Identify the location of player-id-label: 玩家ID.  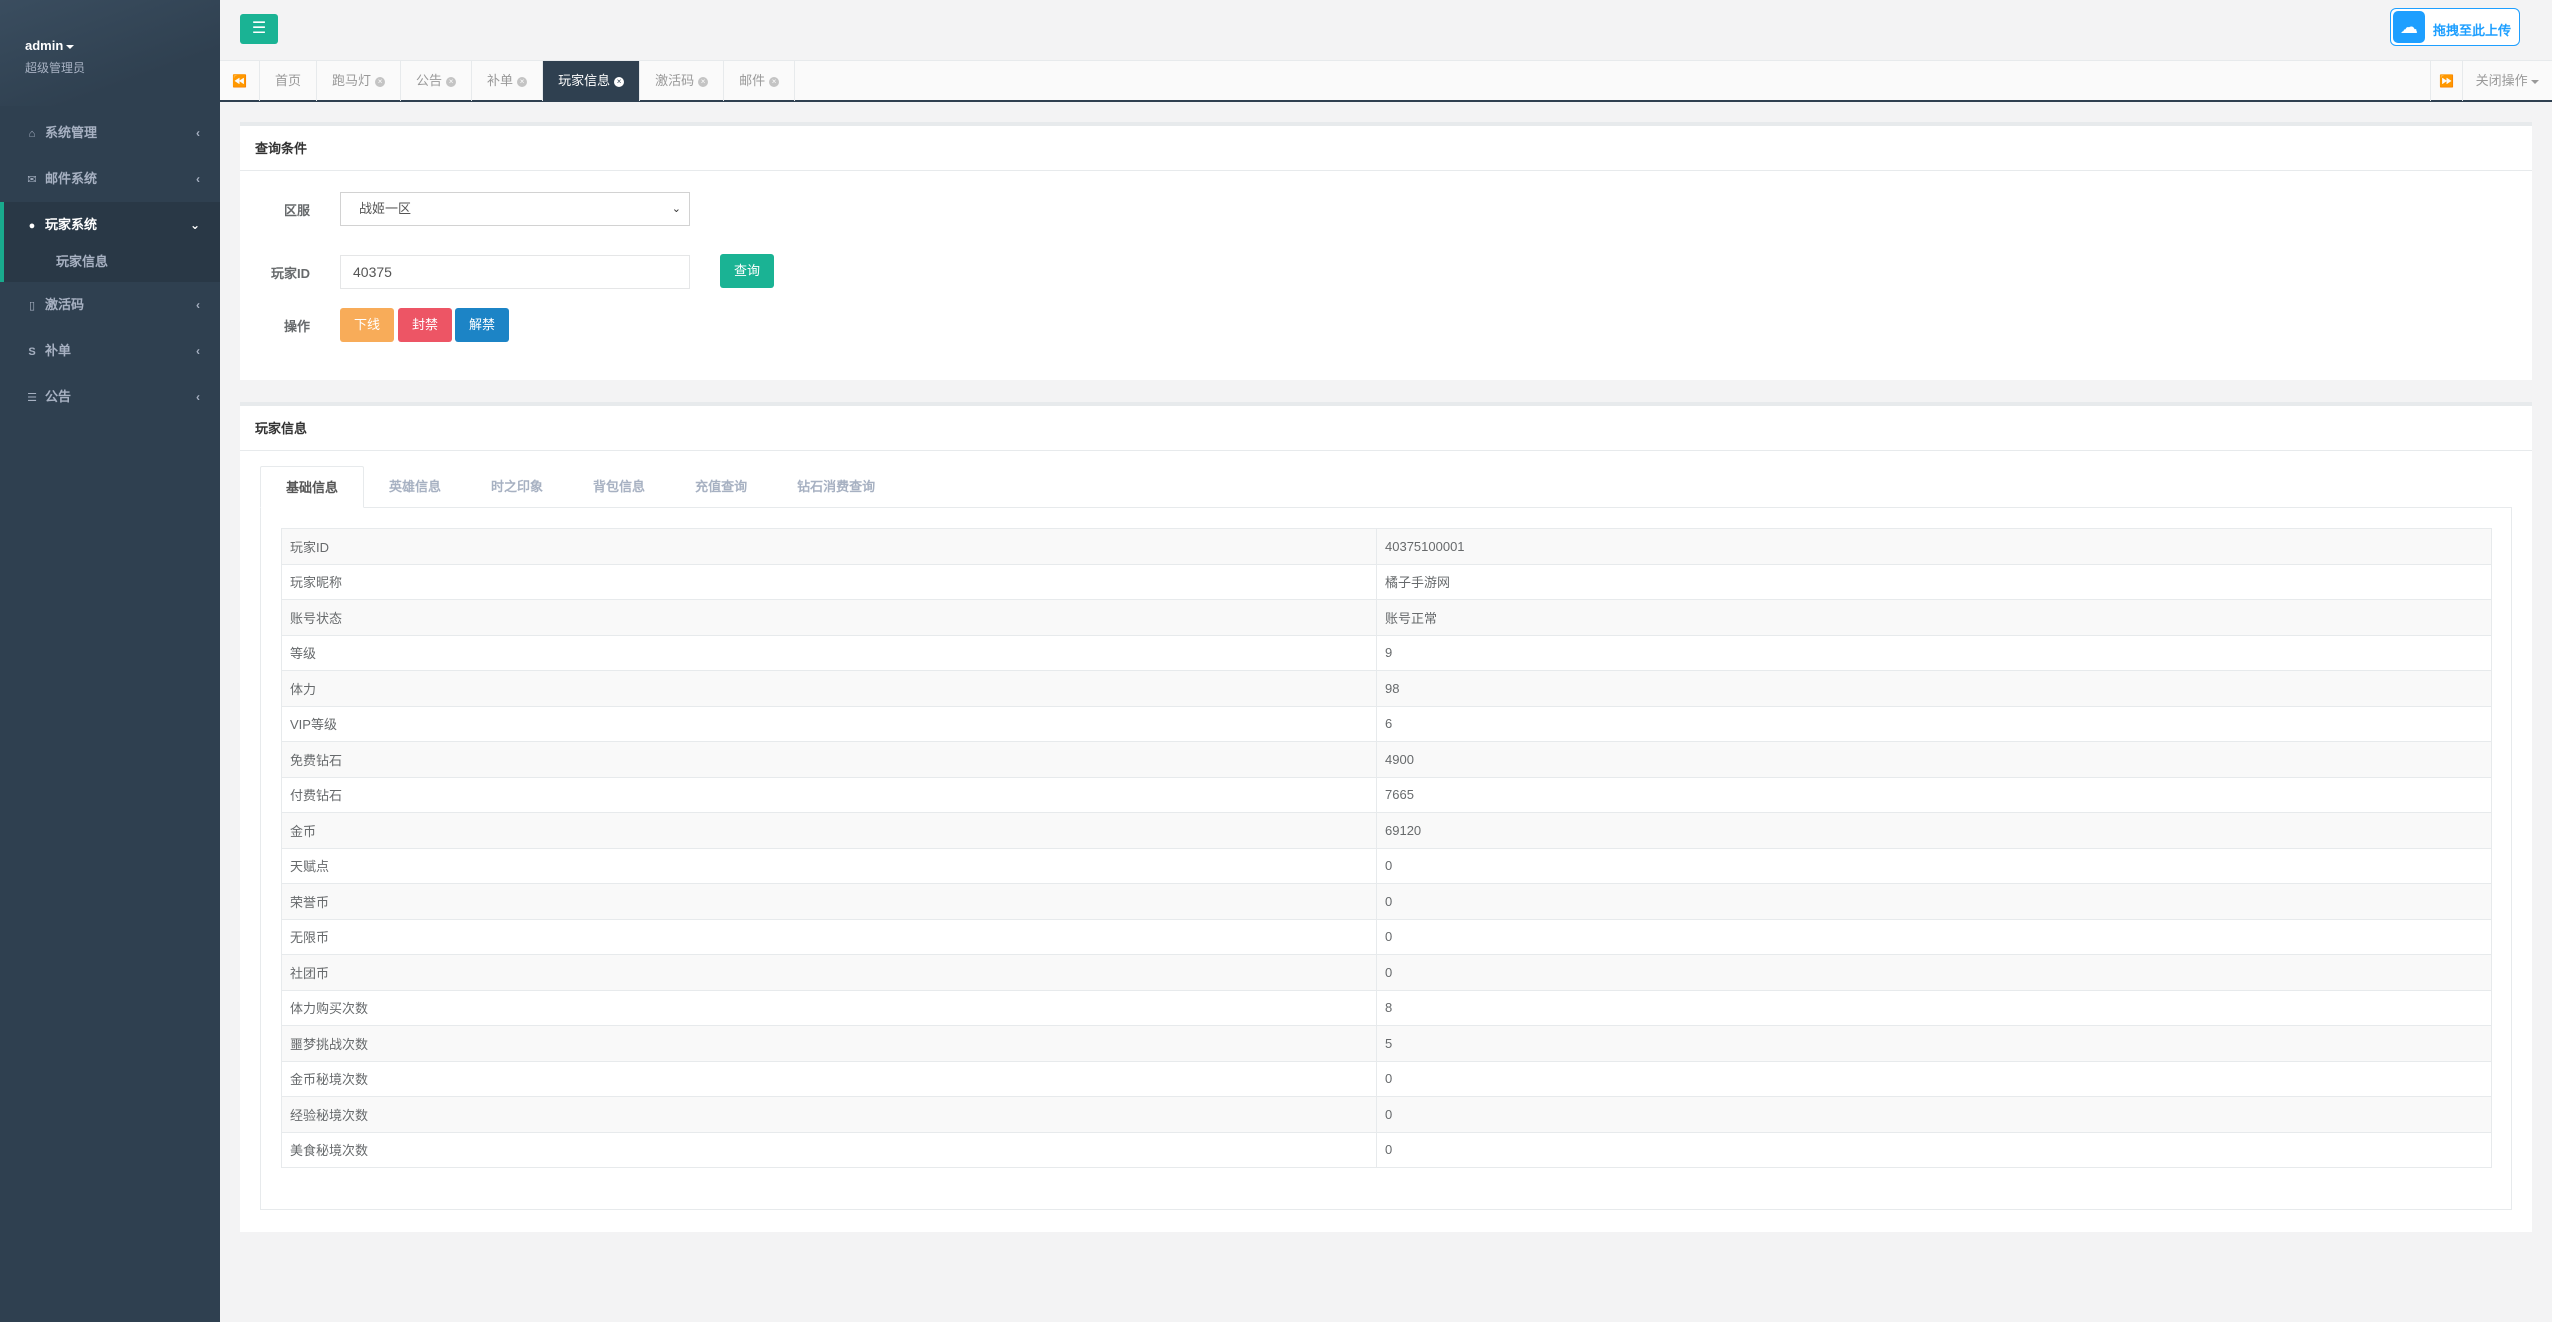
(290, 273).